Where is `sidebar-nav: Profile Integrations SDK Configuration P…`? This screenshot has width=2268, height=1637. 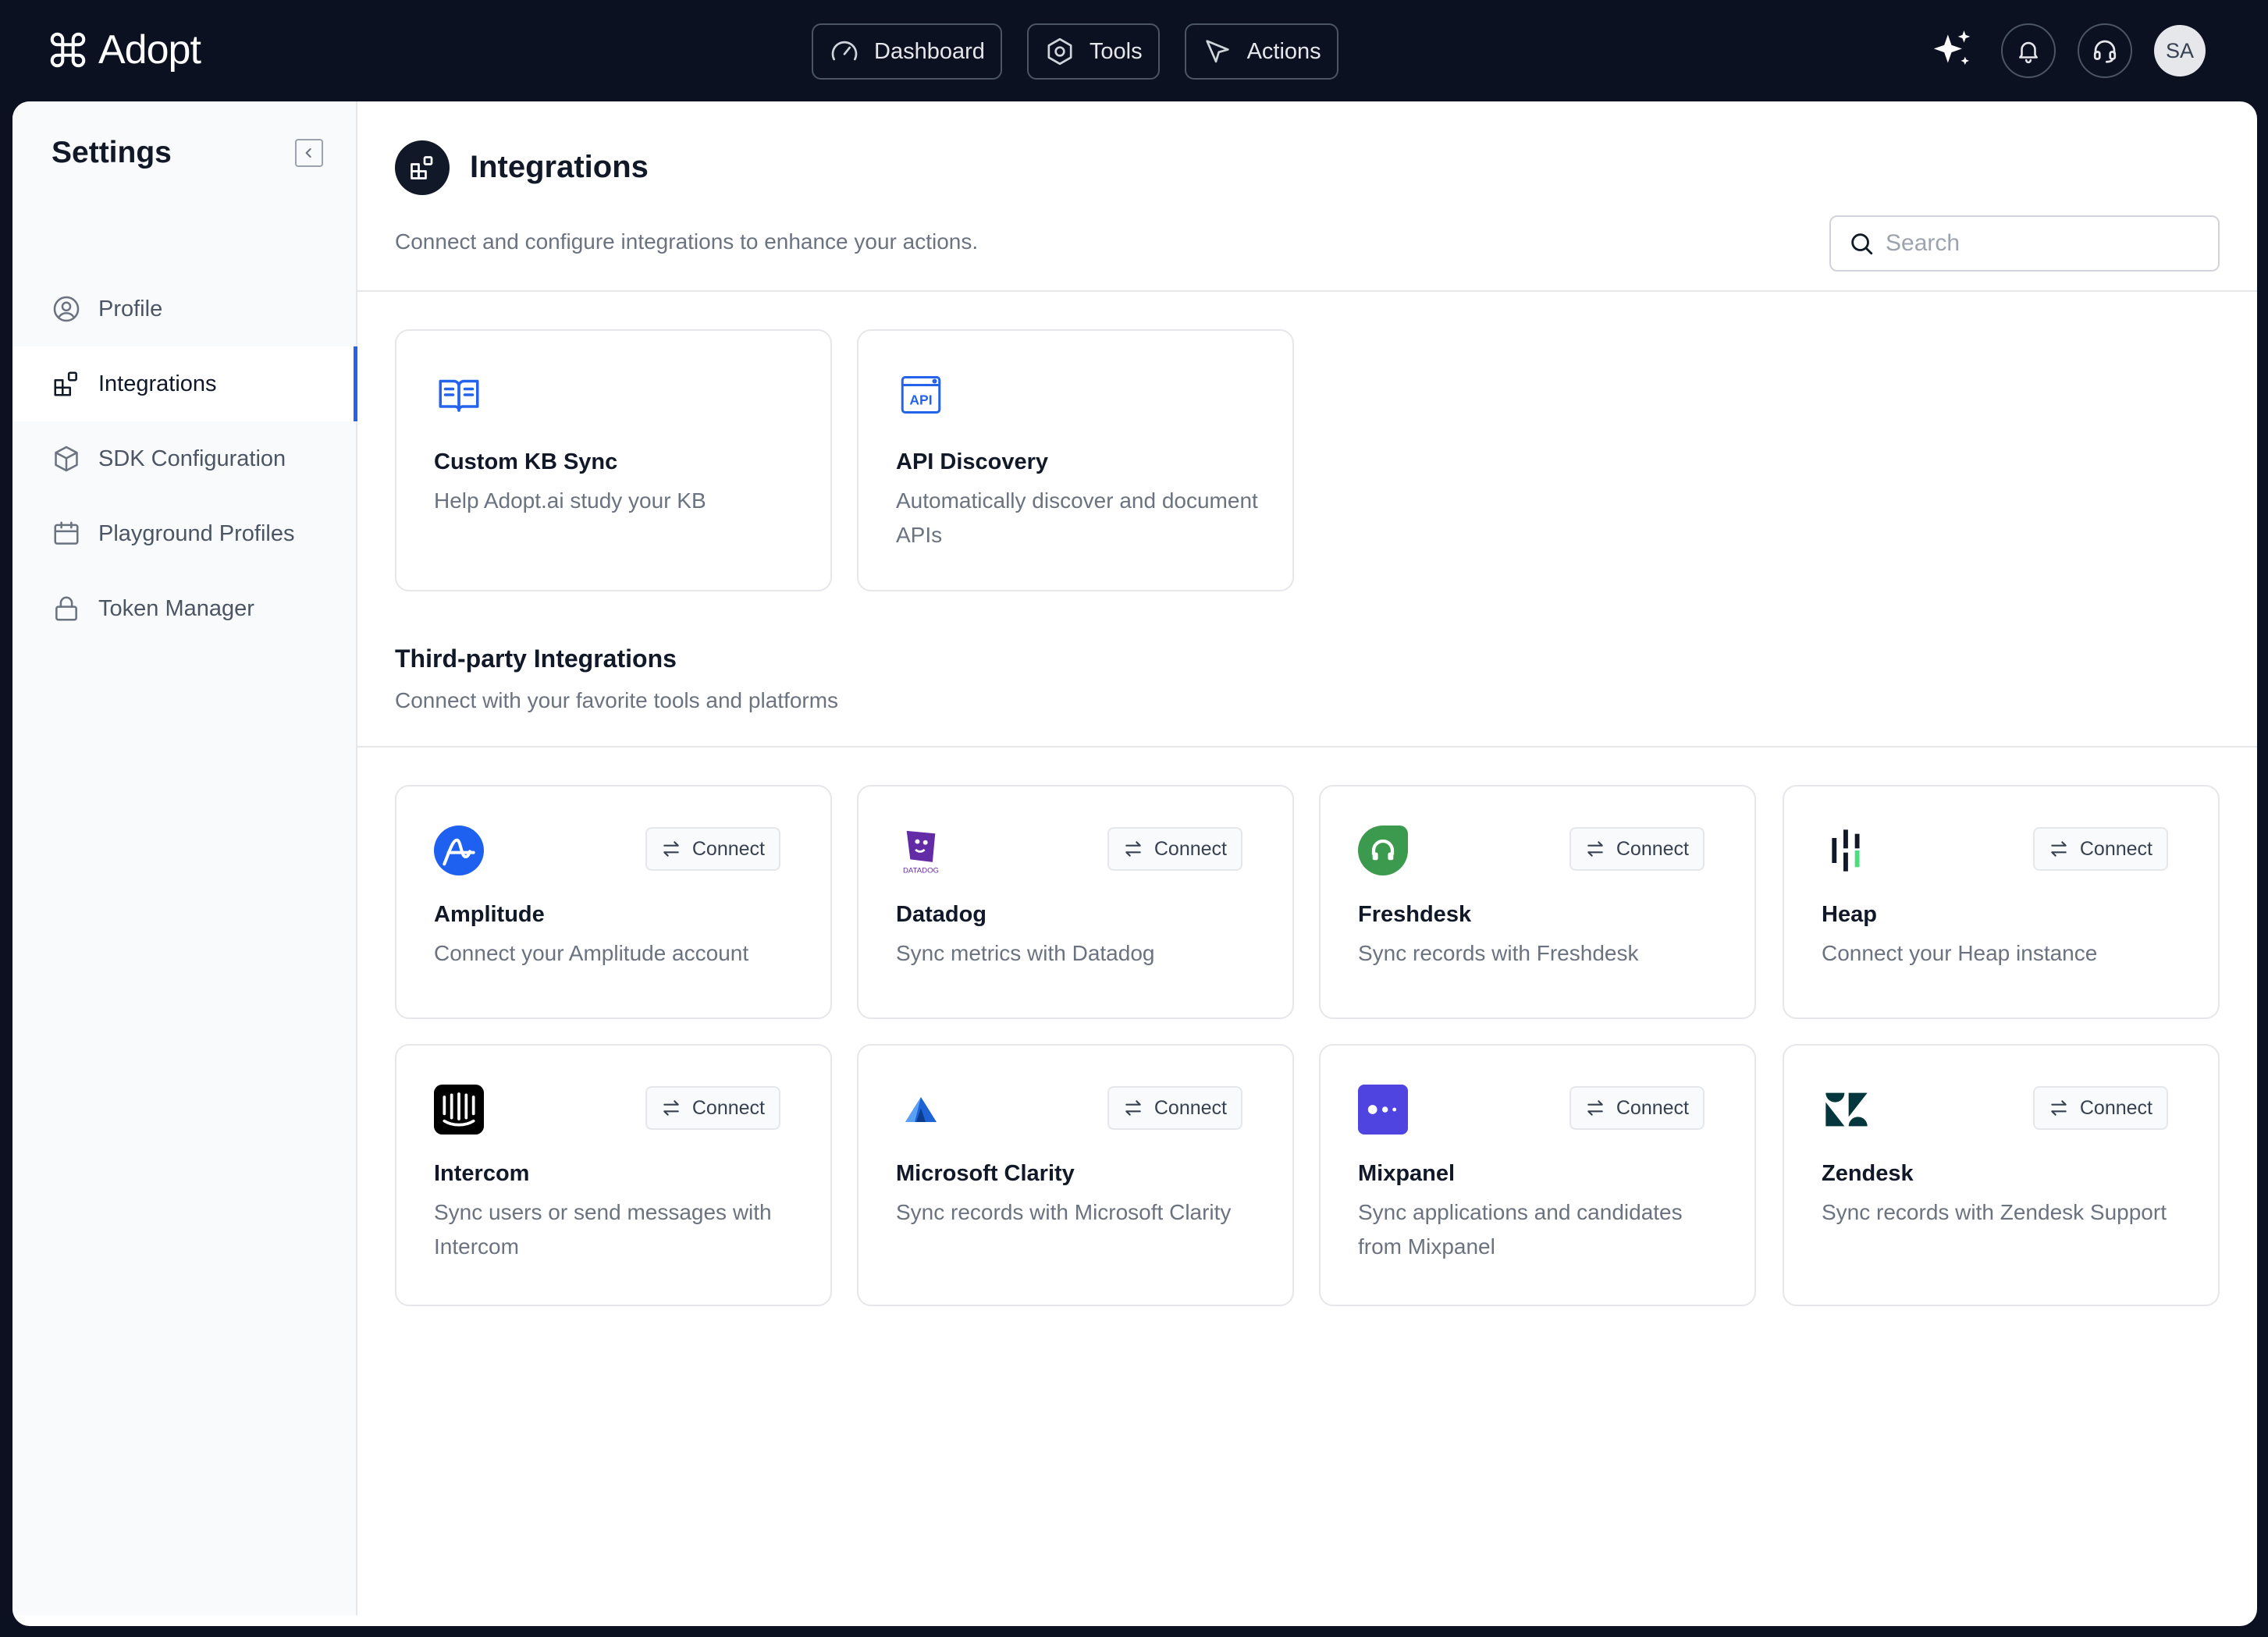
sidebar-nav: Profile Integrations SDK Configuration P… is located at coordinates (184, 459).